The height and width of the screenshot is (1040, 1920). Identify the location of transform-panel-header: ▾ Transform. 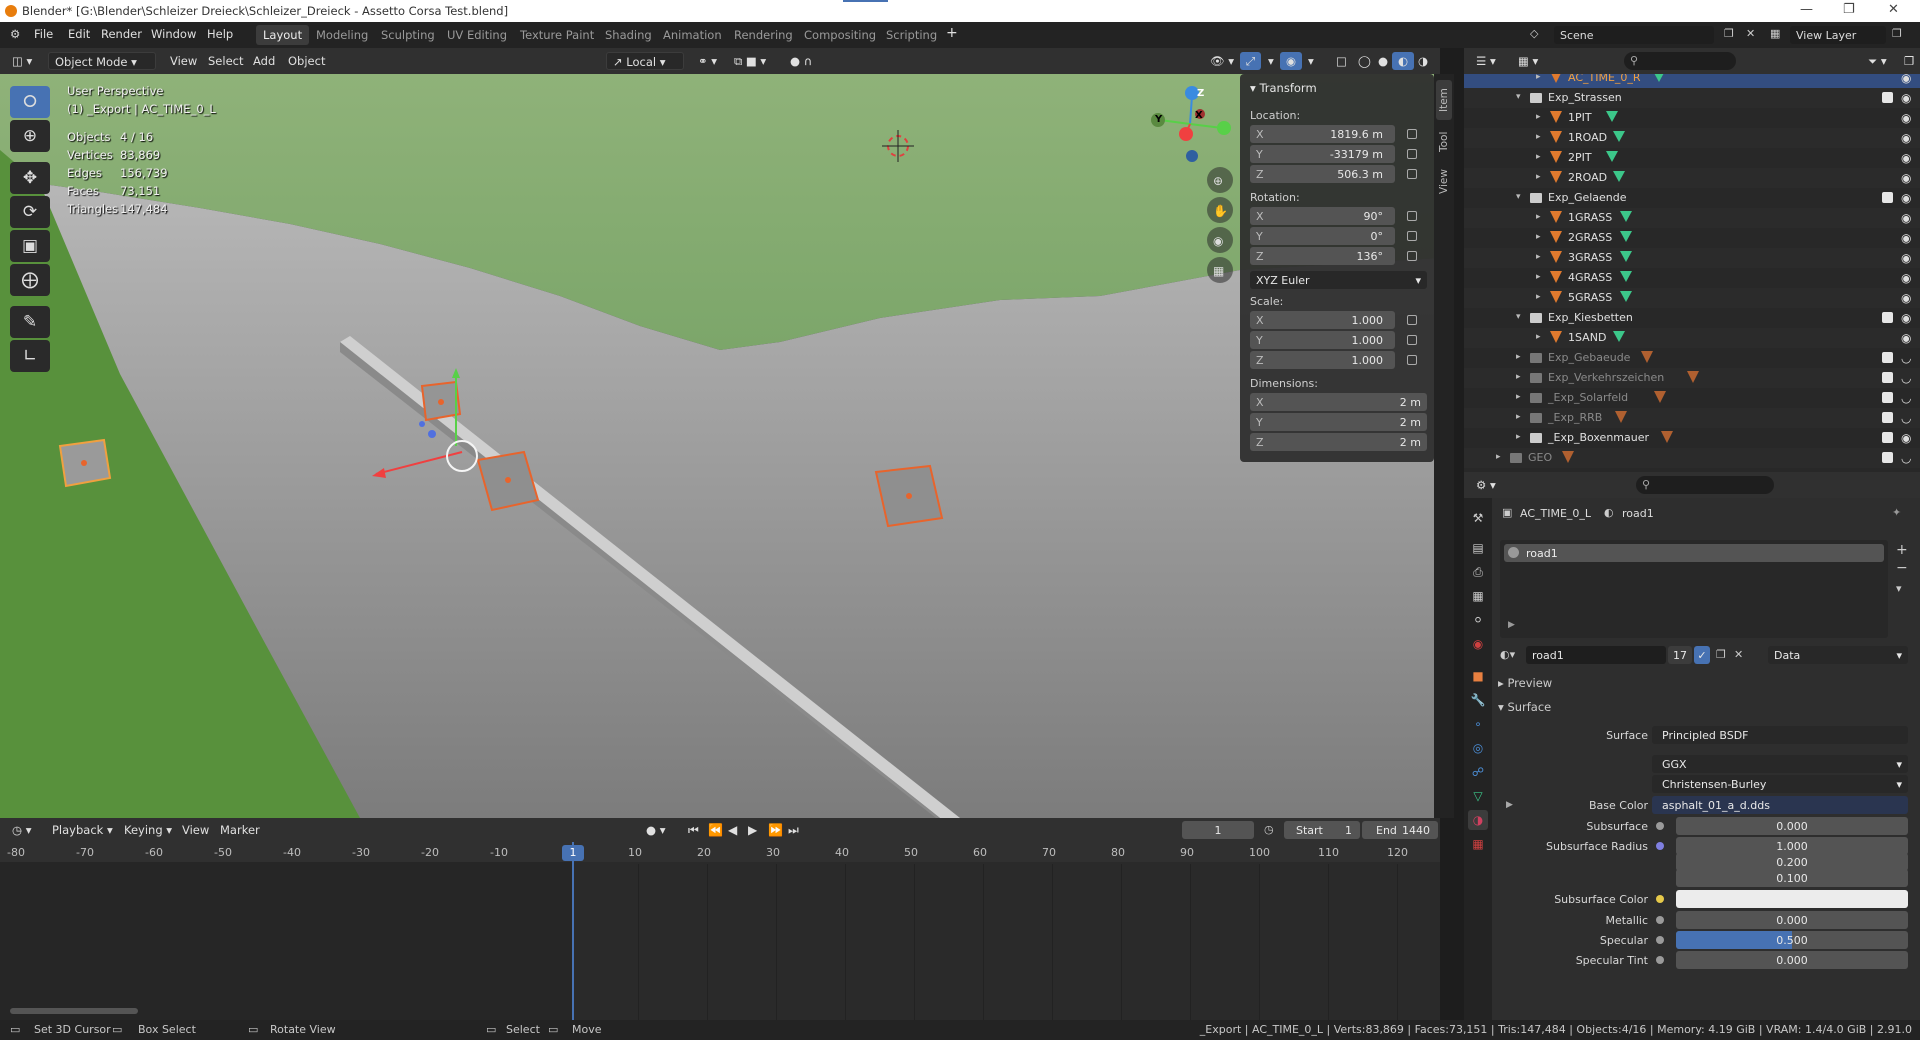
(1283, 88).